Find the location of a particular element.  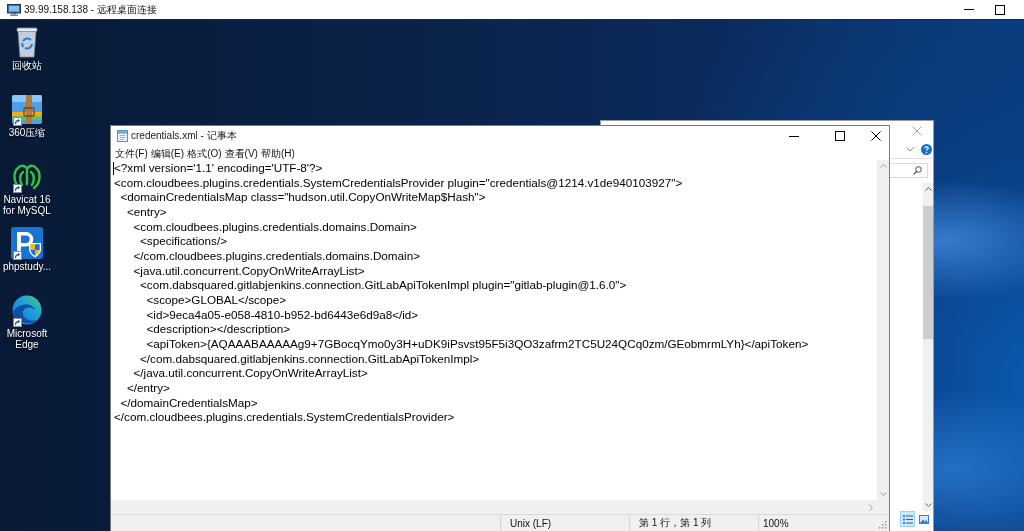

text-line: </com.cloudbees.plugins.credentials.domains.Domain> is located at coordinates (276, 256).